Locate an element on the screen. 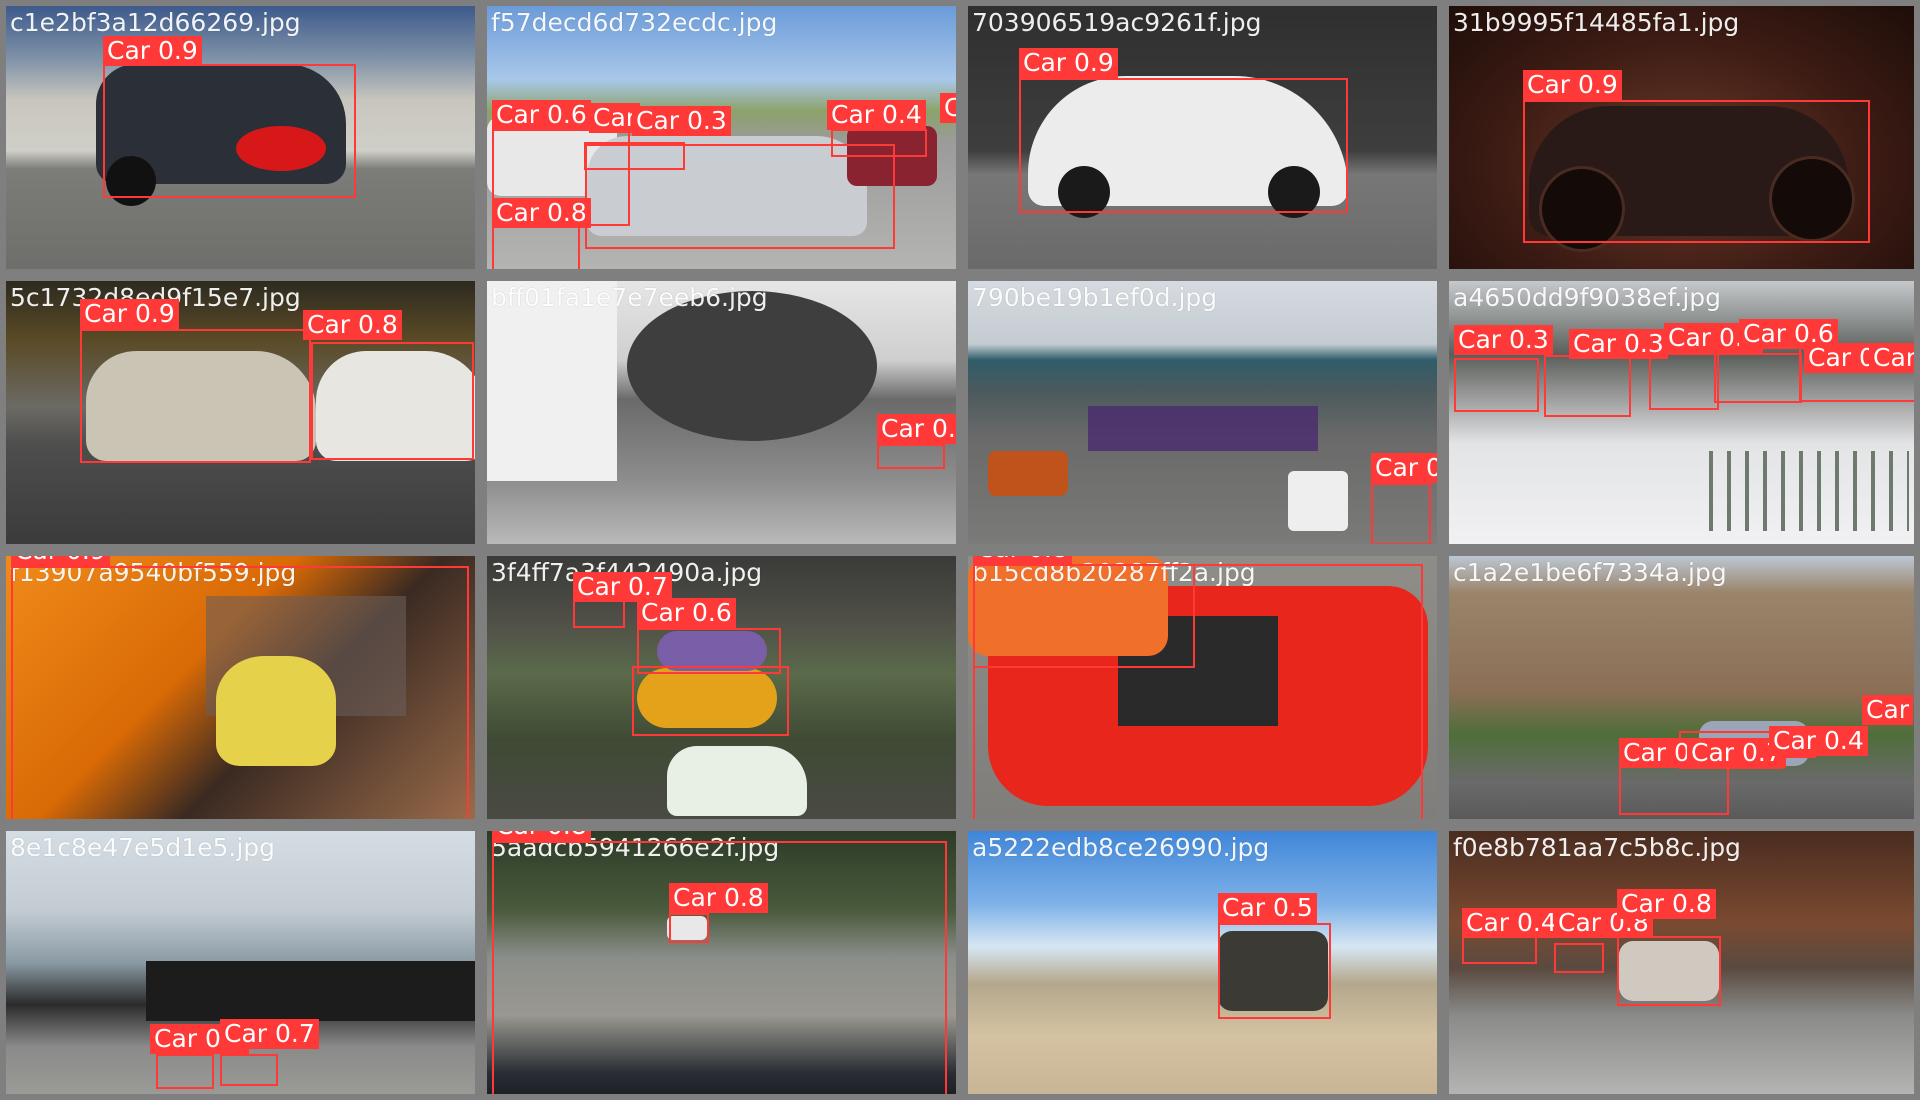 The width and height of the screenshot is (1920, 1100). scene-desert-buggy is located at coordinates (1202, 962).